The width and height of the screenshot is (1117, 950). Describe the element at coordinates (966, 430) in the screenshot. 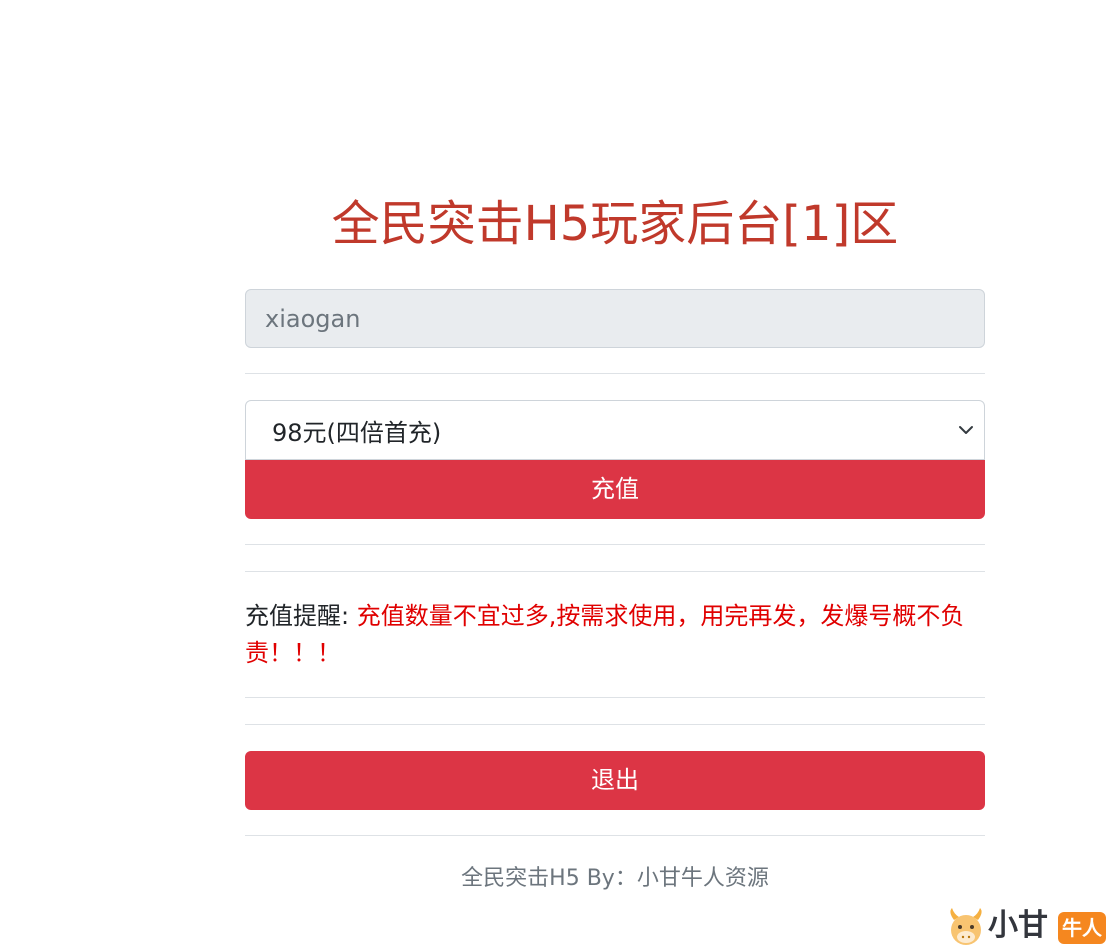

I see `chevron-down-icon` at that location.